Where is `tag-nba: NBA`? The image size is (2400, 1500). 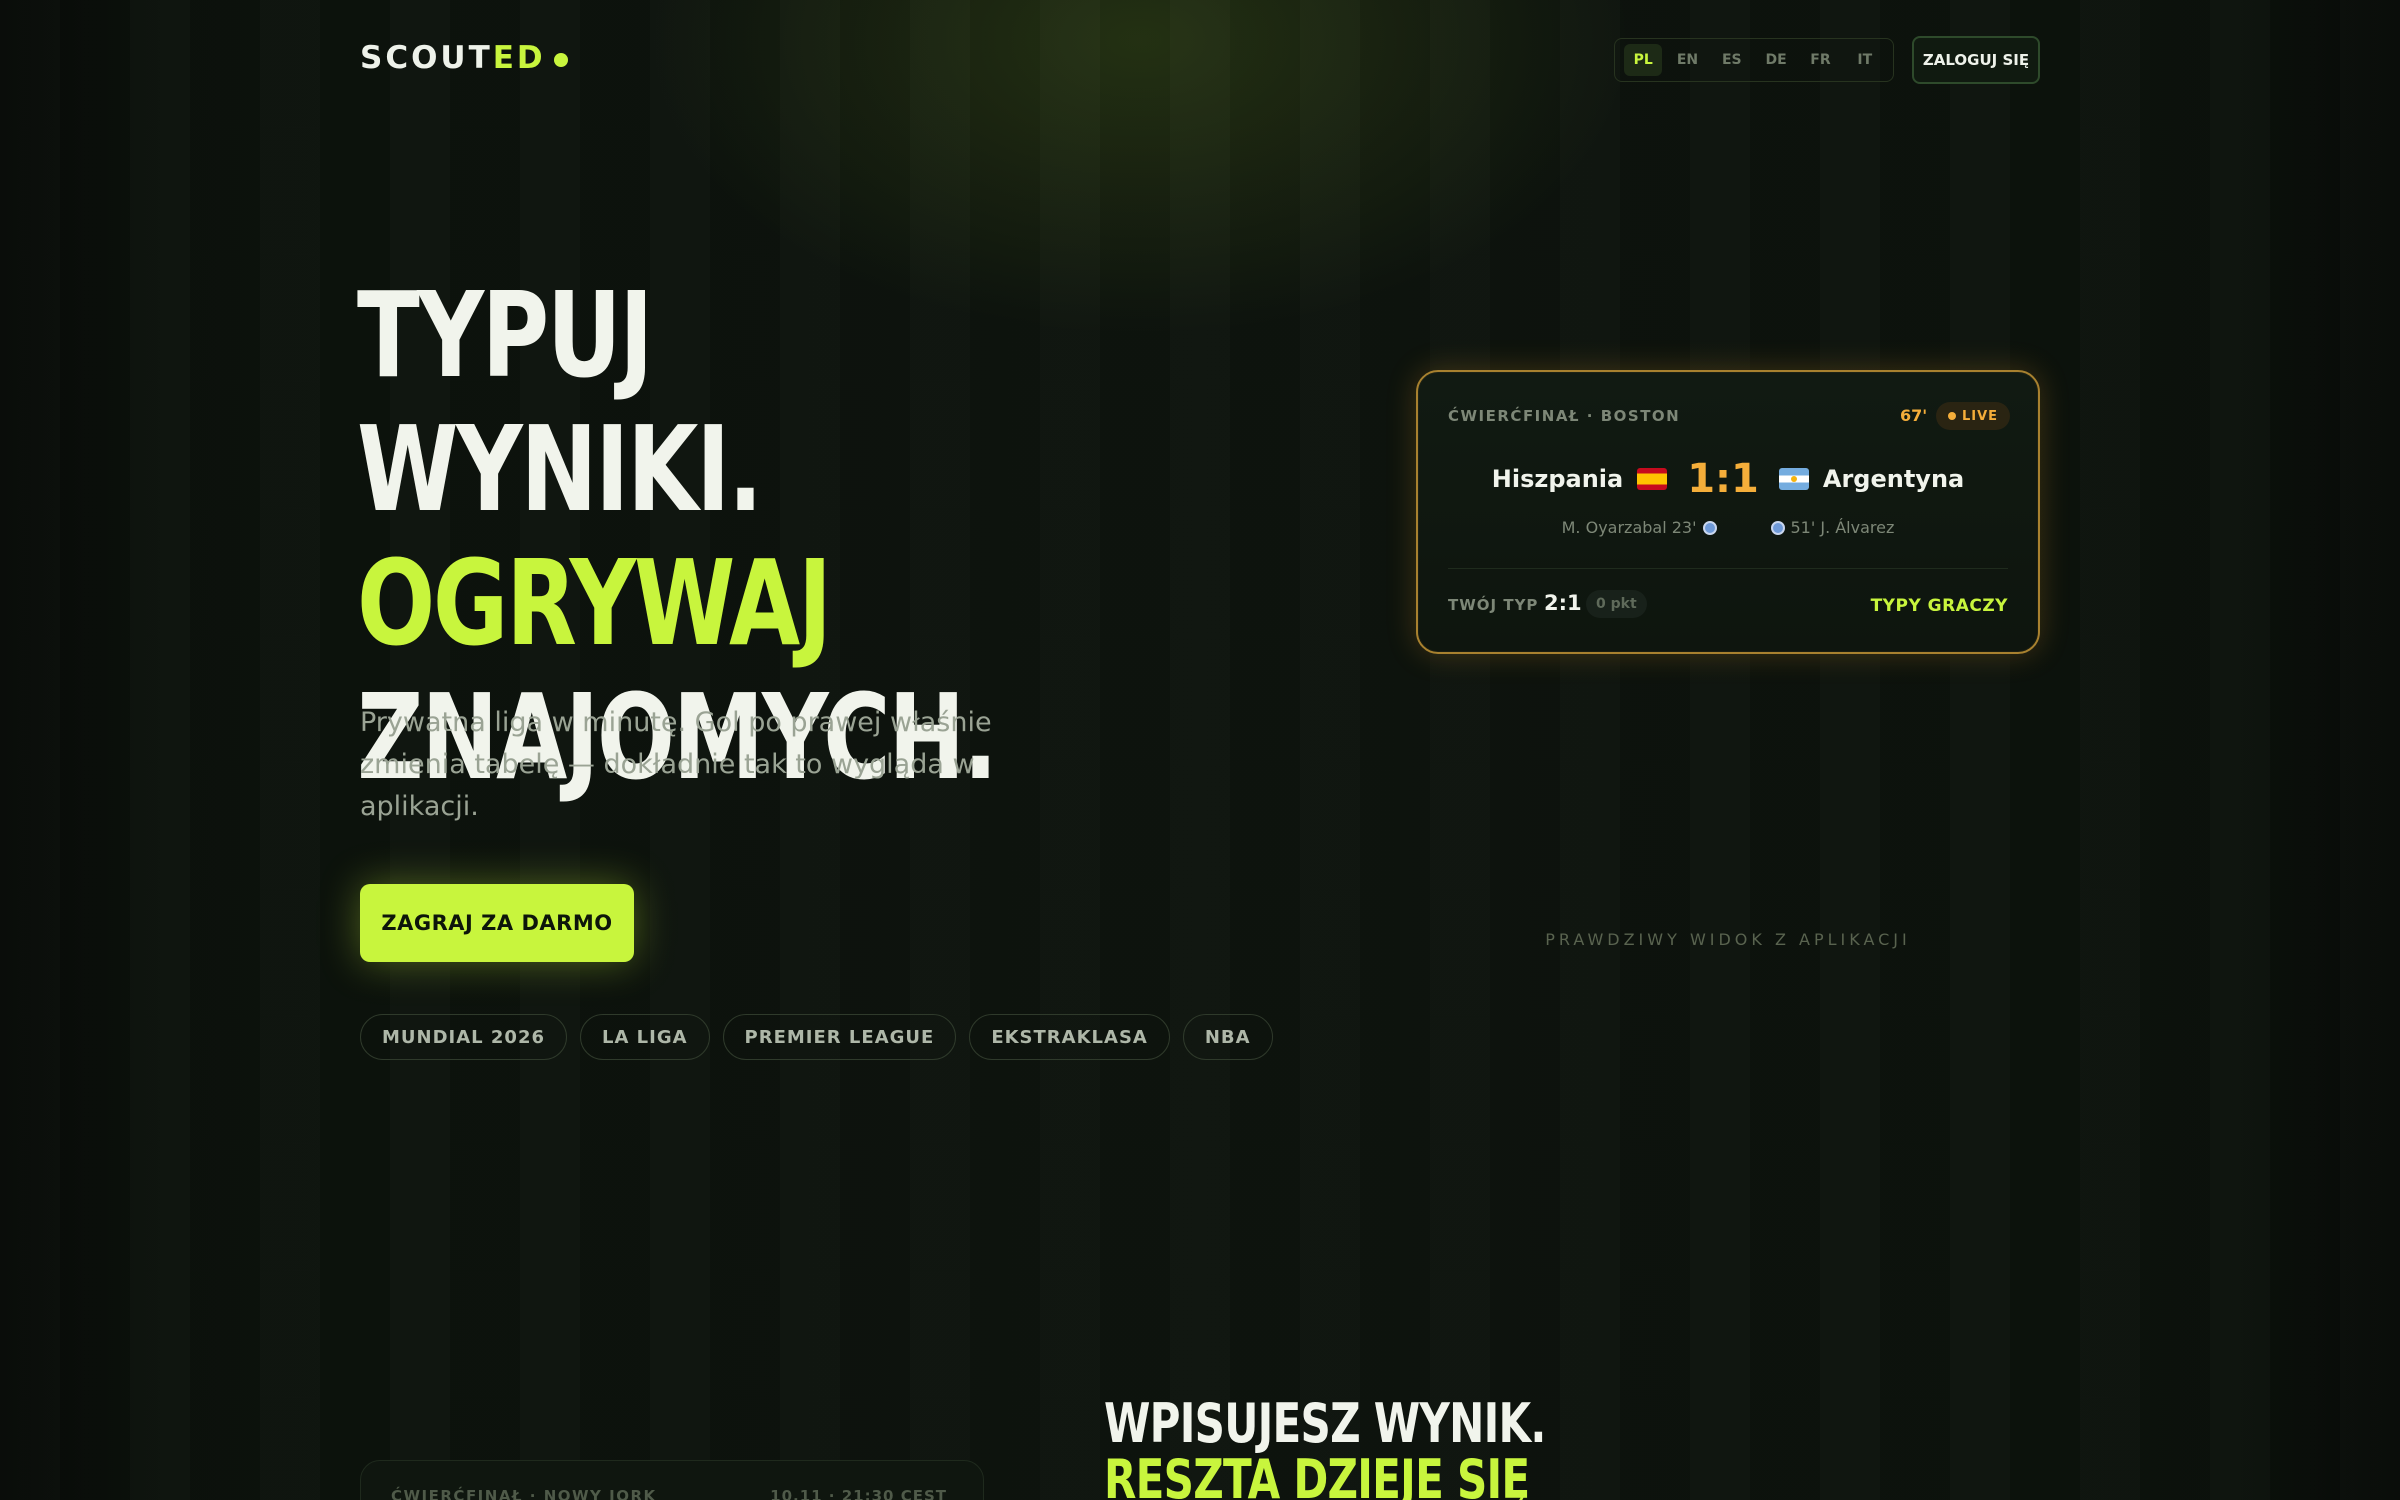
tag-nba: NBA is located at coordinates (1227, 1037).